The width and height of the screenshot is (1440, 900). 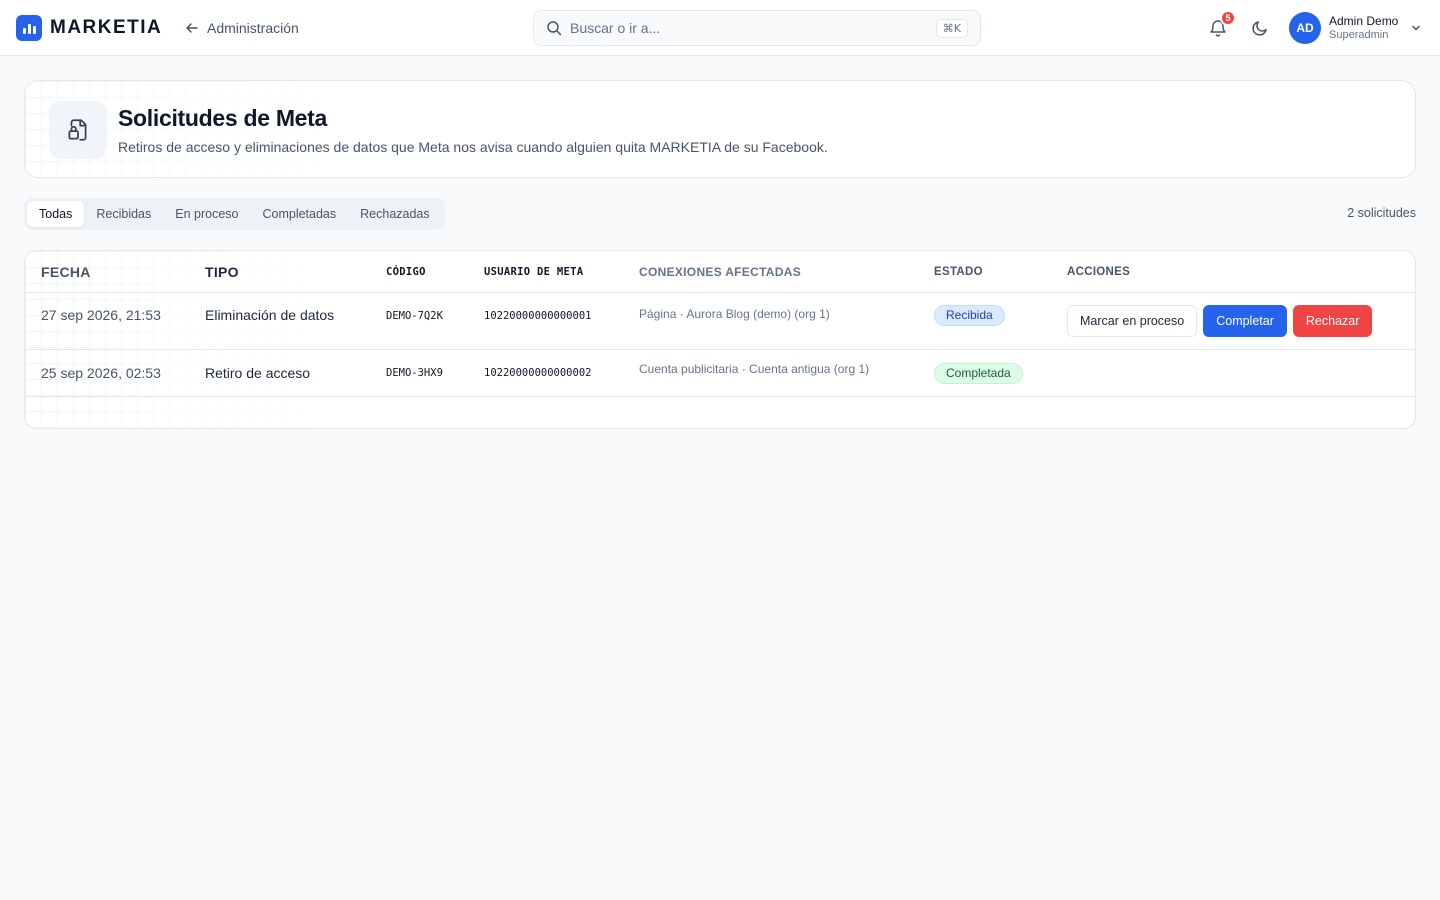 What do you see at coordinates (253, 28) in the screenshot?
I see `back-link-label: Administración` at bounding box center [253, 28].